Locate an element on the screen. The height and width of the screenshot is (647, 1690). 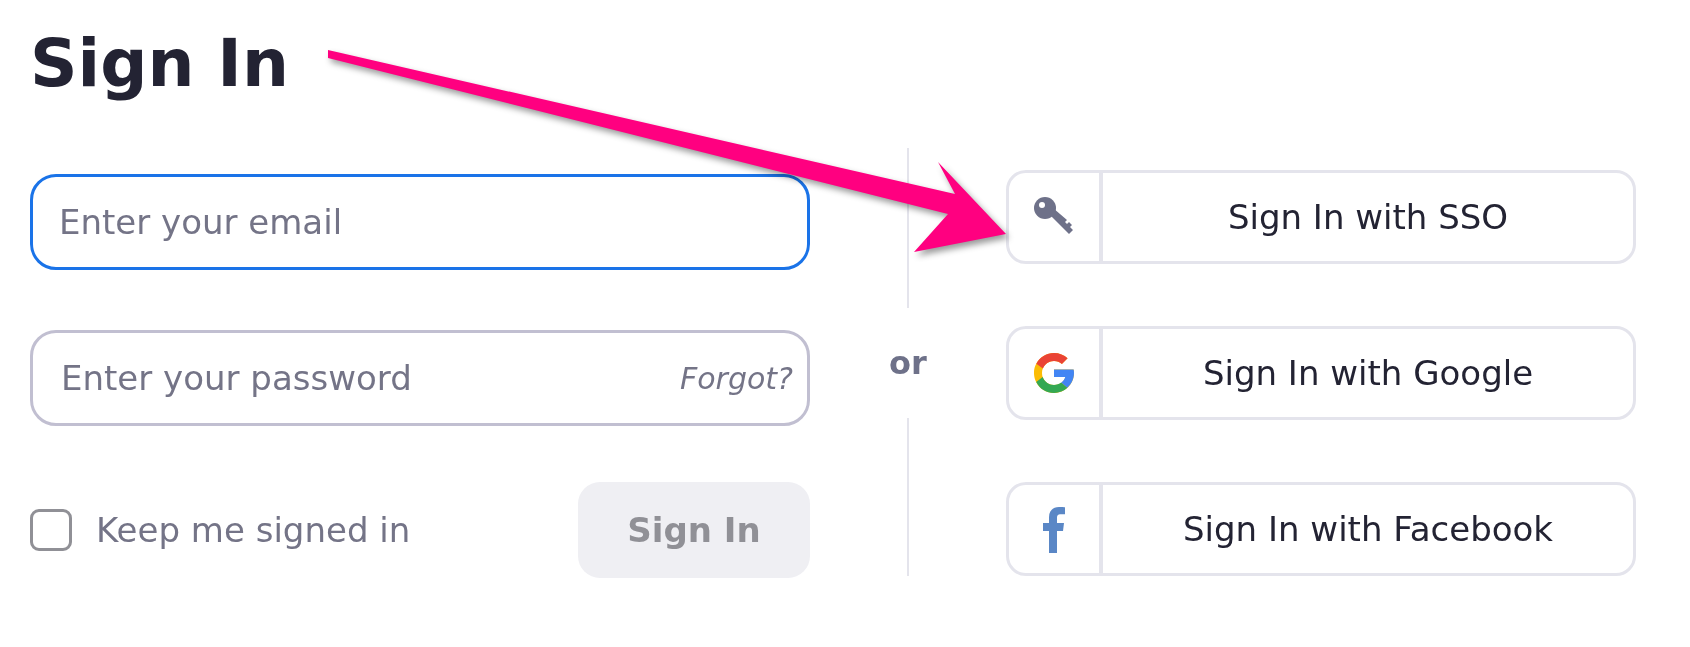
checkbox is located at coordinates (51, 530).